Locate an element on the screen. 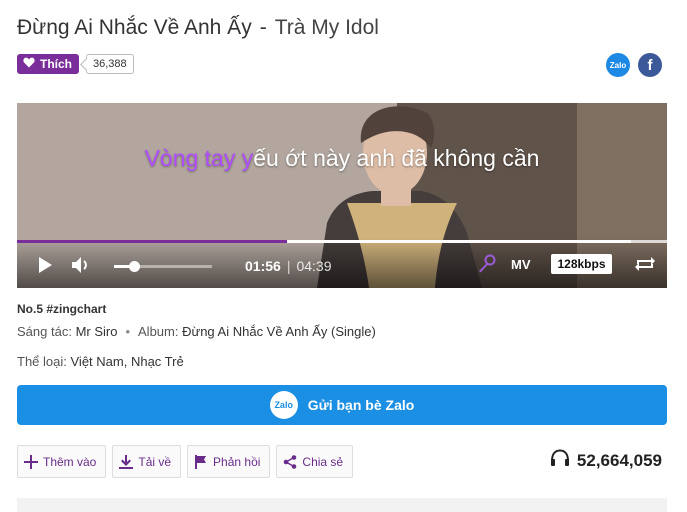 The width and height of the screenshot is (687, 512). zalo-share-button: Zalo Gửi bạn bè Zalo is located at coordinates (342, 405).